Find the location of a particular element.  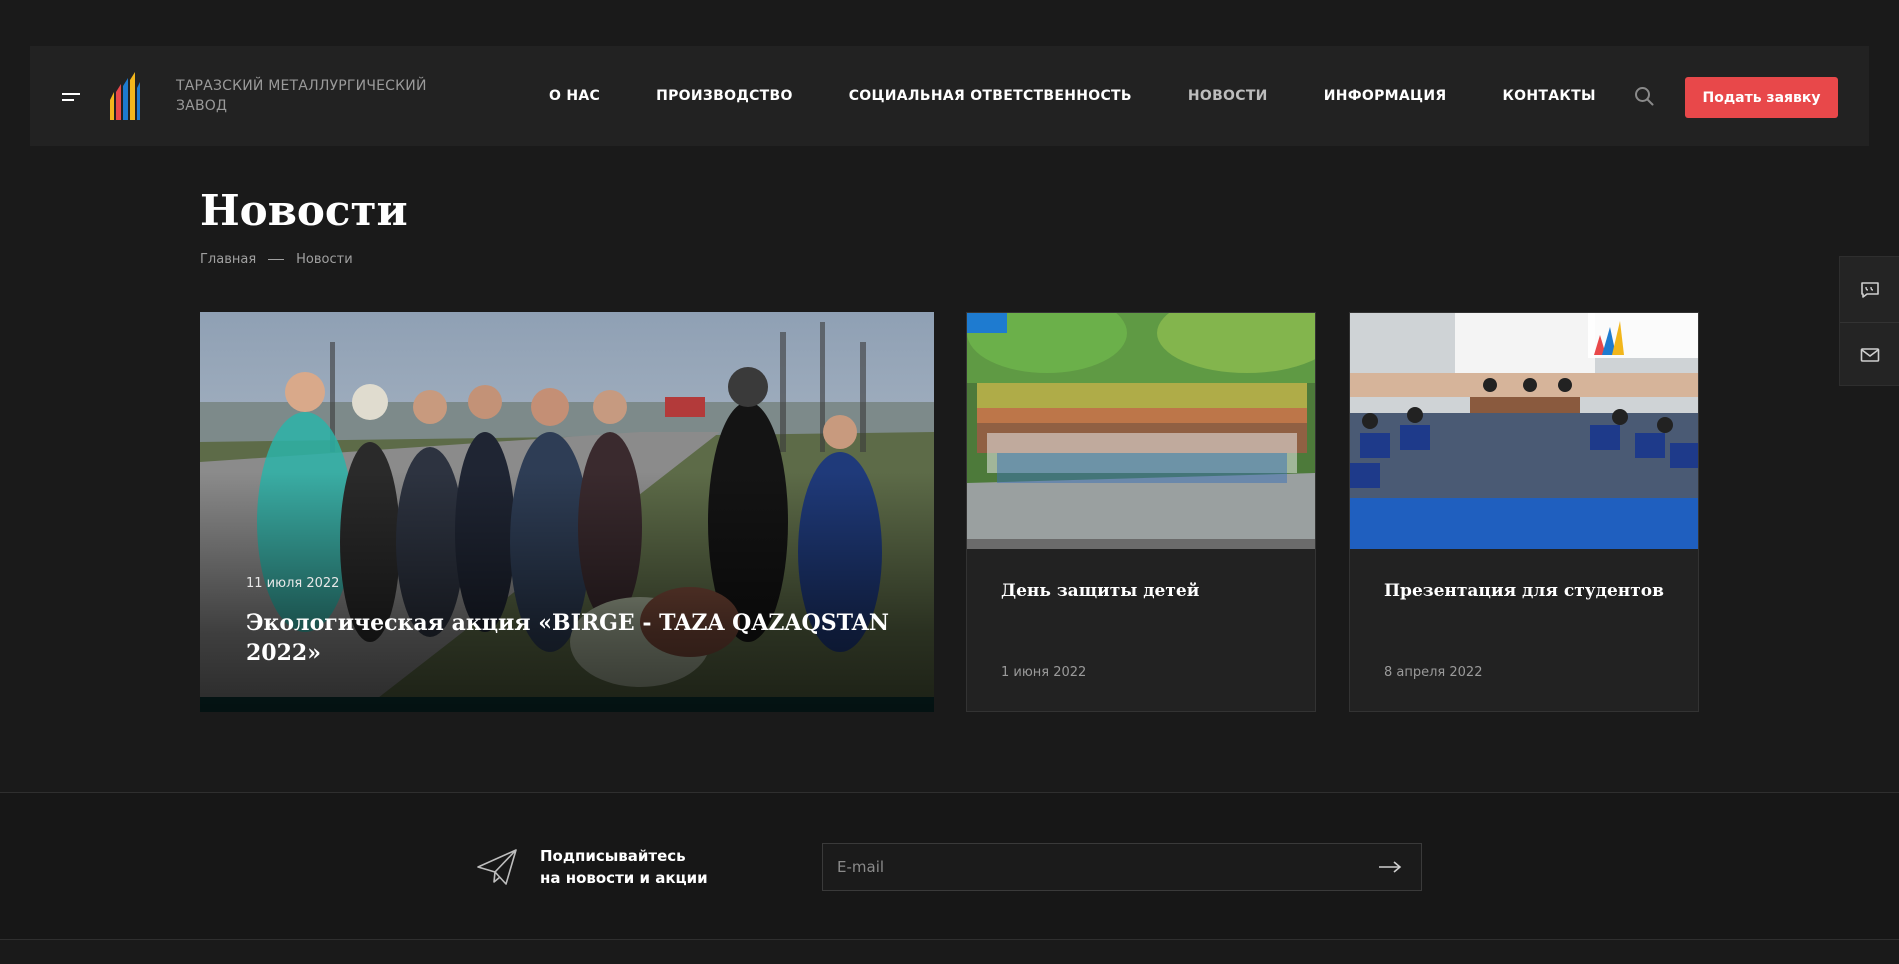

mail-widget is located at coordinates (1869, 354).